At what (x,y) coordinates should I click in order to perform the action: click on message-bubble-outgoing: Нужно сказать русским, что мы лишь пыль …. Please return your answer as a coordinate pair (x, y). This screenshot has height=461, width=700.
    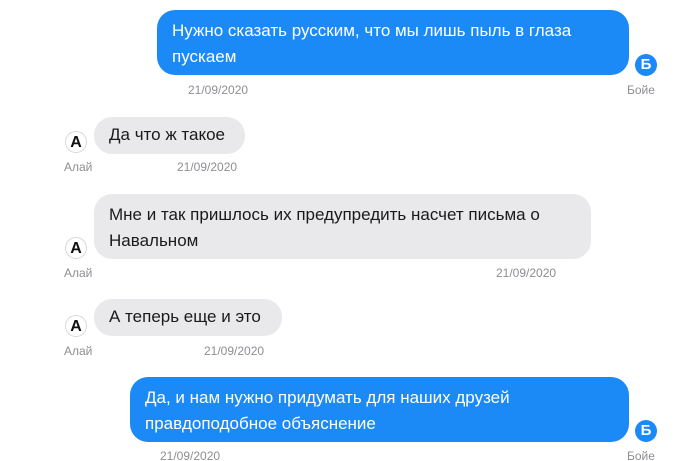
    Looking at the image, I should click on (393, 42).